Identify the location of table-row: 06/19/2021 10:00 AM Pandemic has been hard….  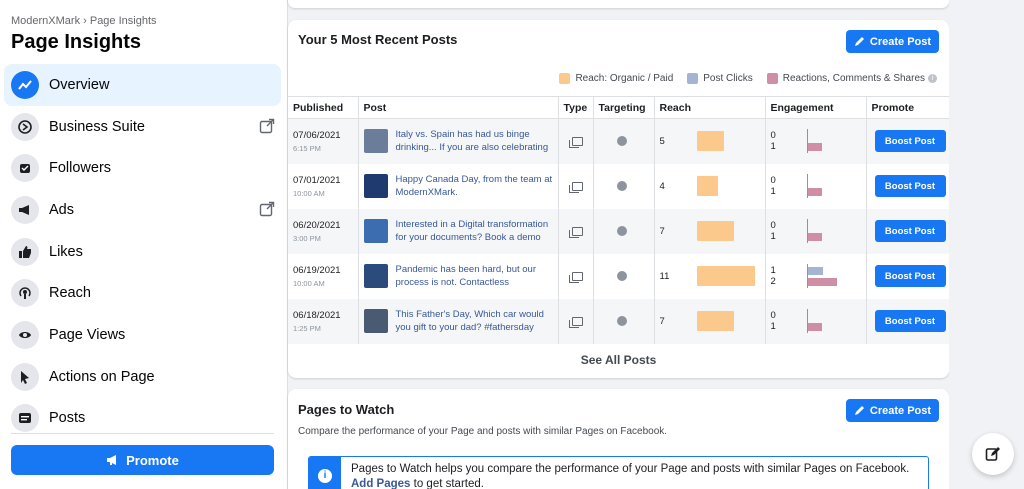
(618, 276).